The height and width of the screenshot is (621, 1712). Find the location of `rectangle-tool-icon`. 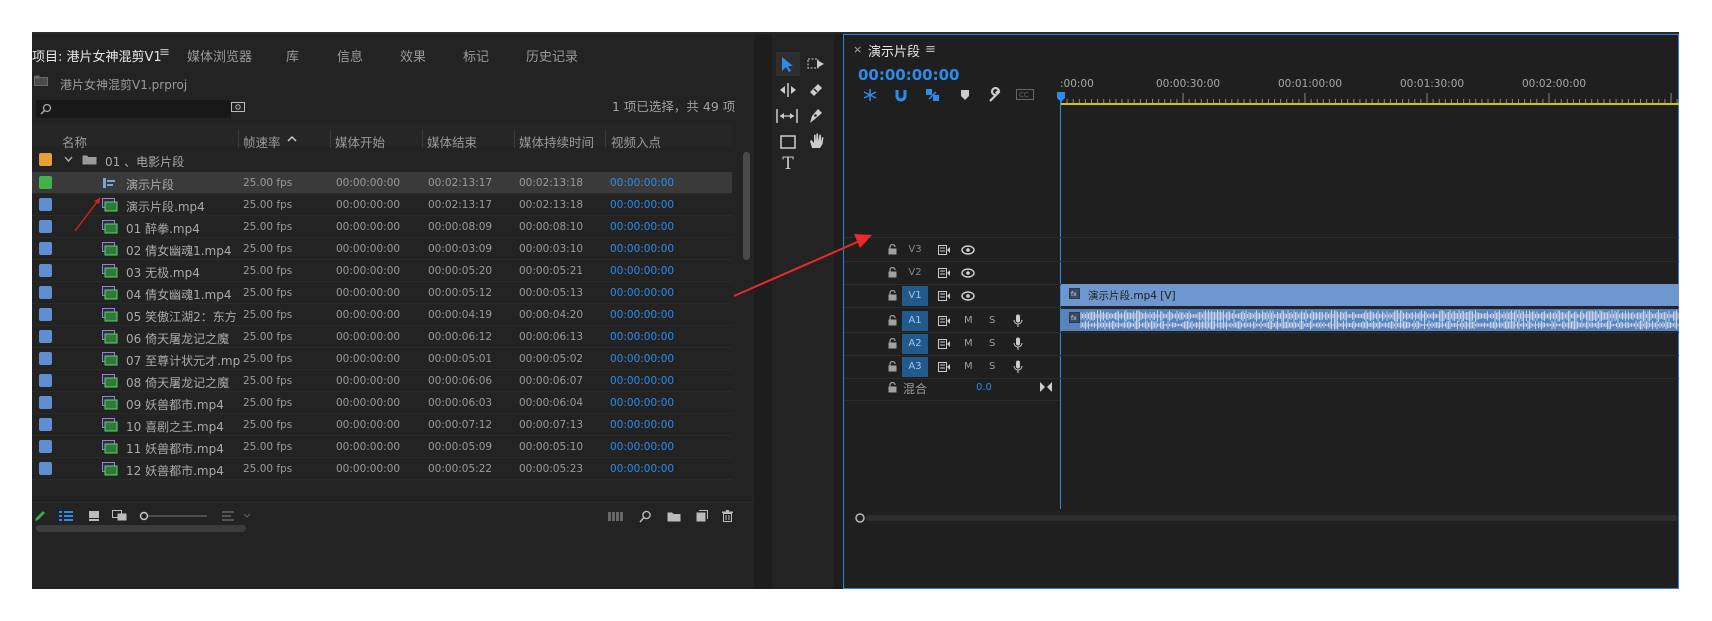

rectangle-tool-icon is located at coordinates (788, 142).